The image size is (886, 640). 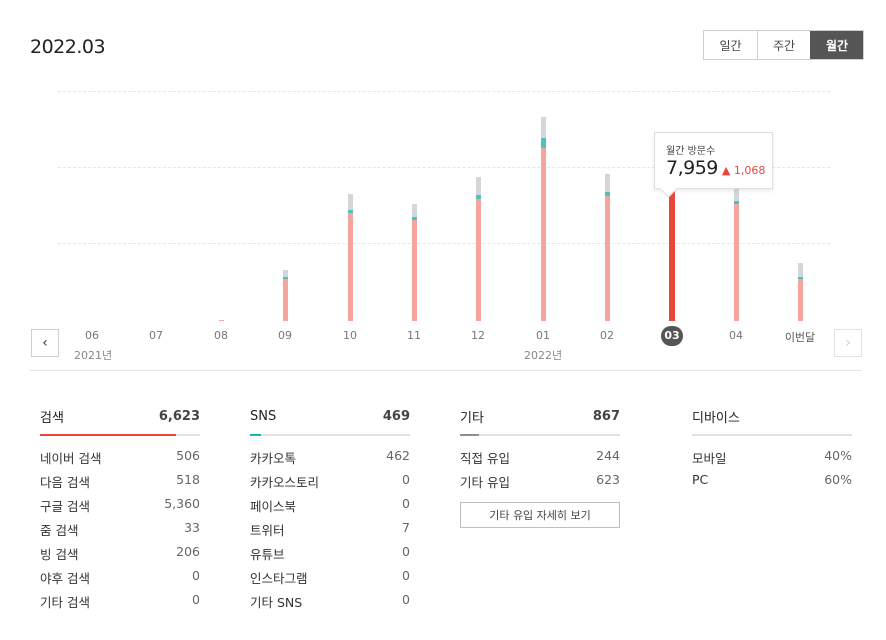 I want to click on chart-tooltip: 월간 방문수 7,959 ▲ 1,068, so click(x=713, y=160).